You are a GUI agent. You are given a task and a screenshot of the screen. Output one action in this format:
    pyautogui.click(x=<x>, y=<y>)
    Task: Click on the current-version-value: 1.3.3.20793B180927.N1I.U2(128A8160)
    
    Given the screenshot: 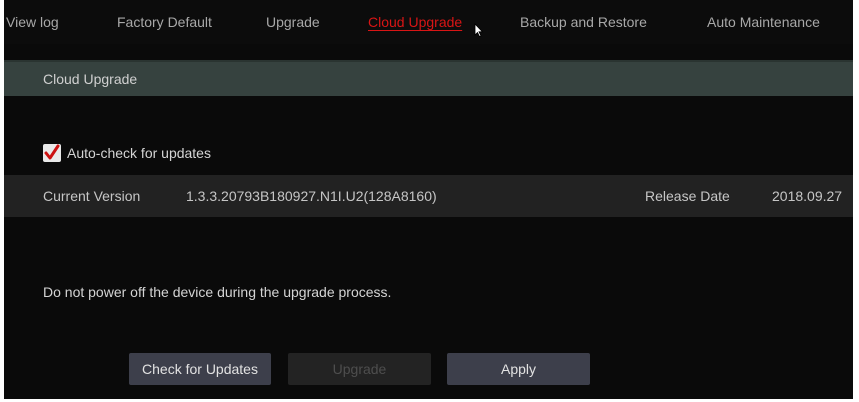 What is the action you would take?
    pyautogui.click(x=311, y=196)
    